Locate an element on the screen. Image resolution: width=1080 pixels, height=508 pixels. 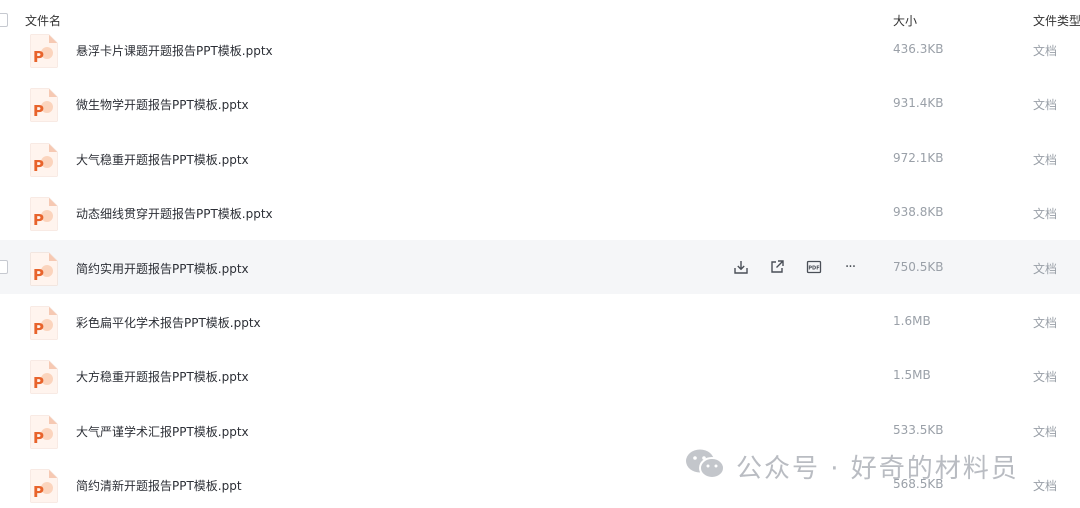
wechat-icon is located at coordinates (706, 464).